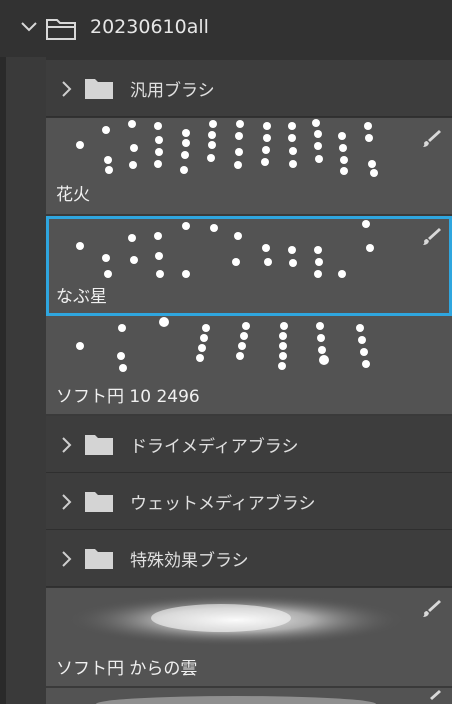 Image resolution: width=452 pixels, height=704 pixels. I want to click on brush-row-partial, so click(249, 696).